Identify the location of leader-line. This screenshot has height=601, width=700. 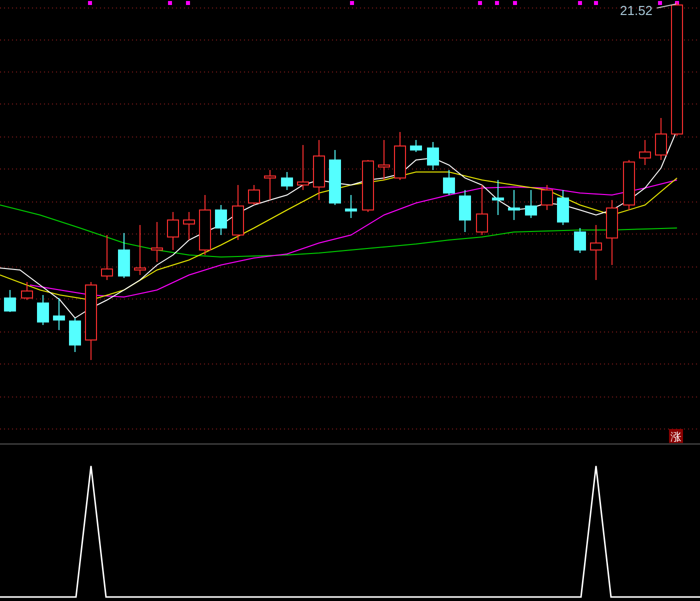
(666, 6).